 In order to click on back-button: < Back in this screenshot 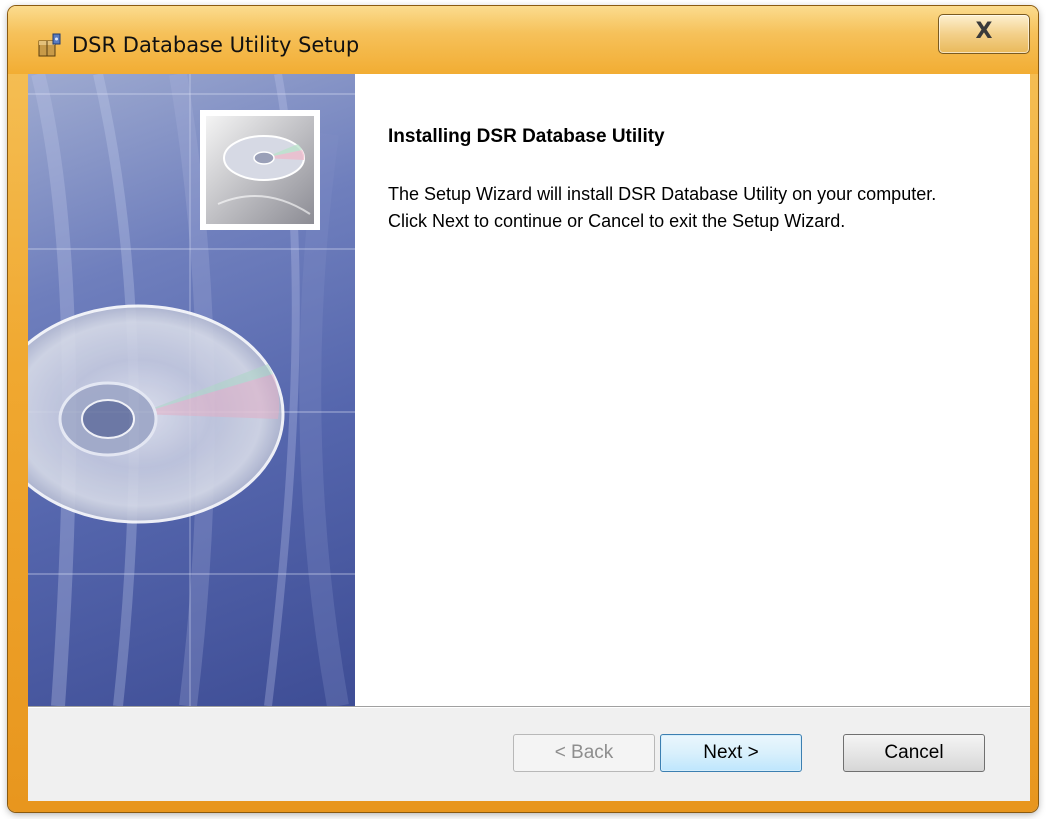, I will do `click(584, 753)`.